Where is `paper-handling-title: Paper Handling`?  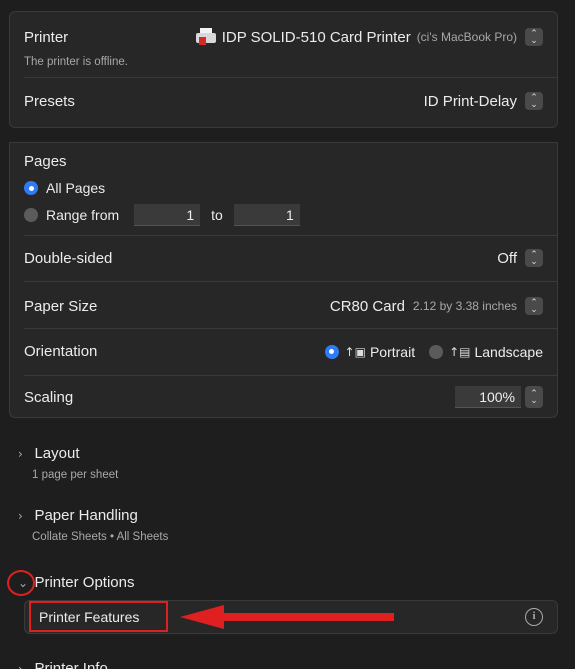
paper-handling-title: Paper Handling is located at coordinates (86, 515).